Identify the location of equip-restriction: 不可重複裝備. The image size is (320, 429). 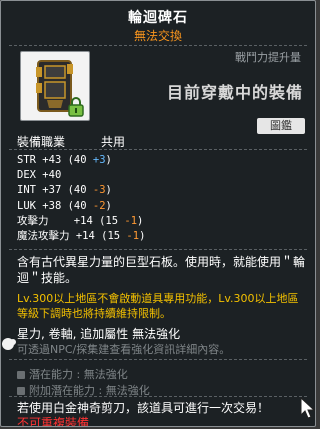
(53, 421).